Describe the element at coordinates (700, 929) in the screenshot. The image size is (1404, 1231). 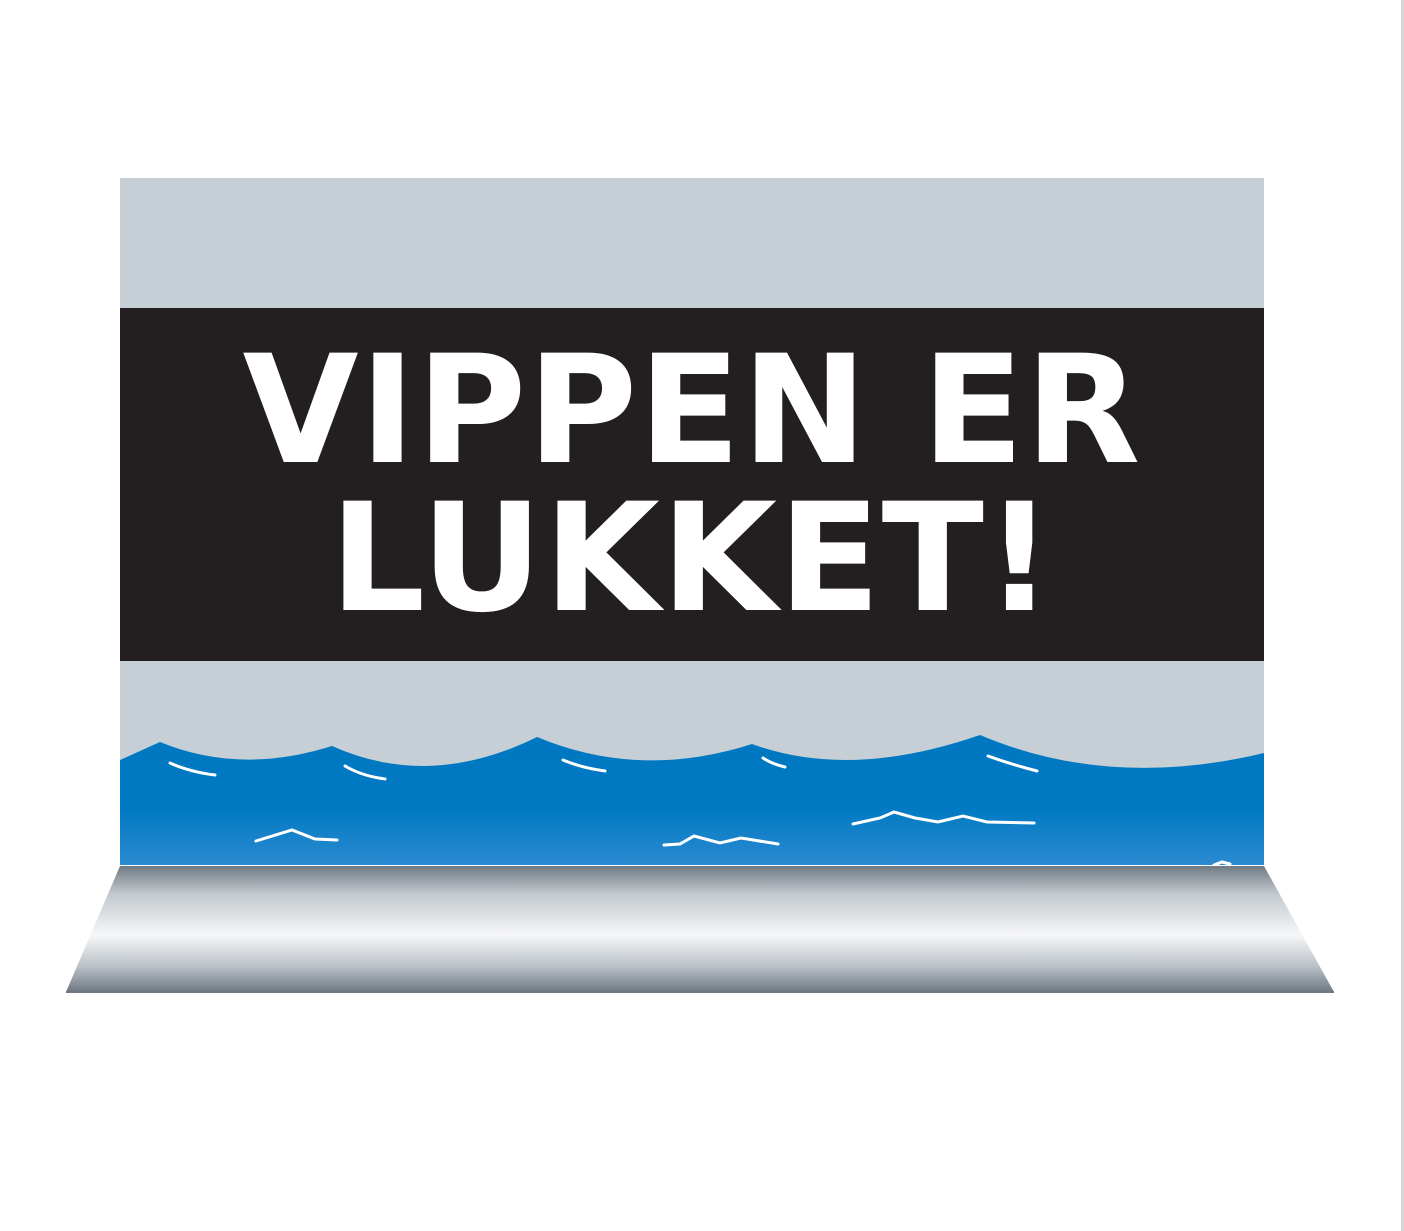
I see `diving-board-icon` at that location.